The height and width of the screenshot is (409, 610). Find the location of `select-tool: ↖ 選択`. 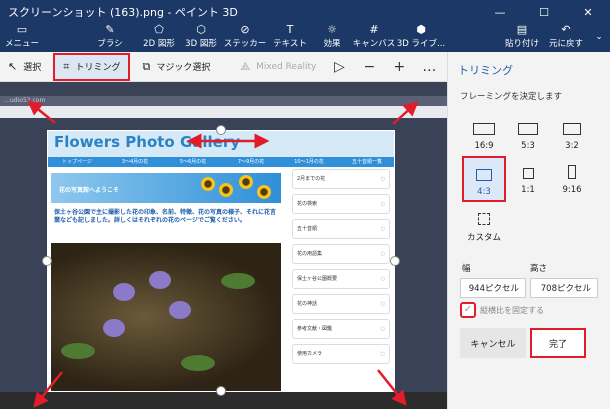

select-tool: ↖ 選択 is located at coordinates (24, 67).